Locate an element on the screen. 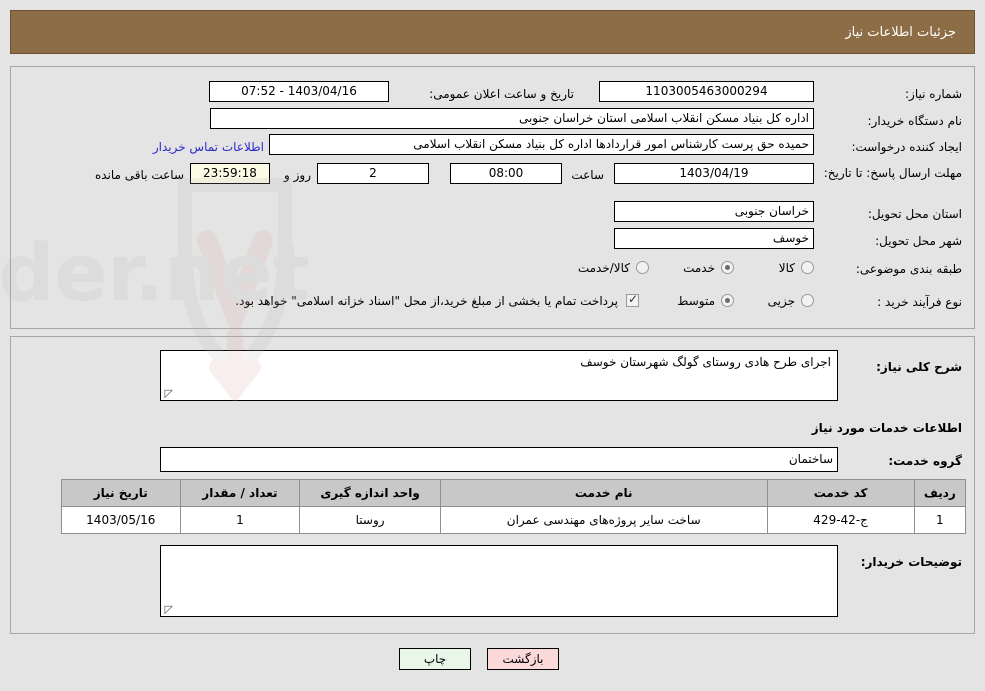 Image resolution: width=985 pixels, height=691 pixels. general-description-label: شرح کلی نیاز: is located at coordinates (919, 367).